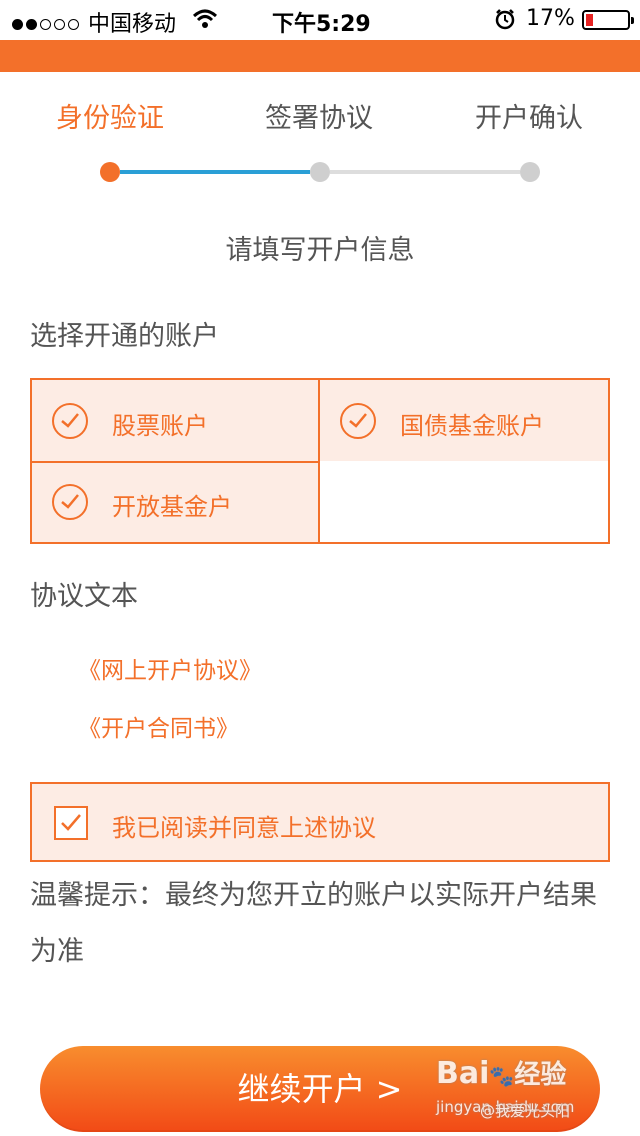 The width and height of the screenshot is (640, 1136). Describe the element at coordinates (425, 172) in the screenshot. I see `progress-line-pending` at that location.